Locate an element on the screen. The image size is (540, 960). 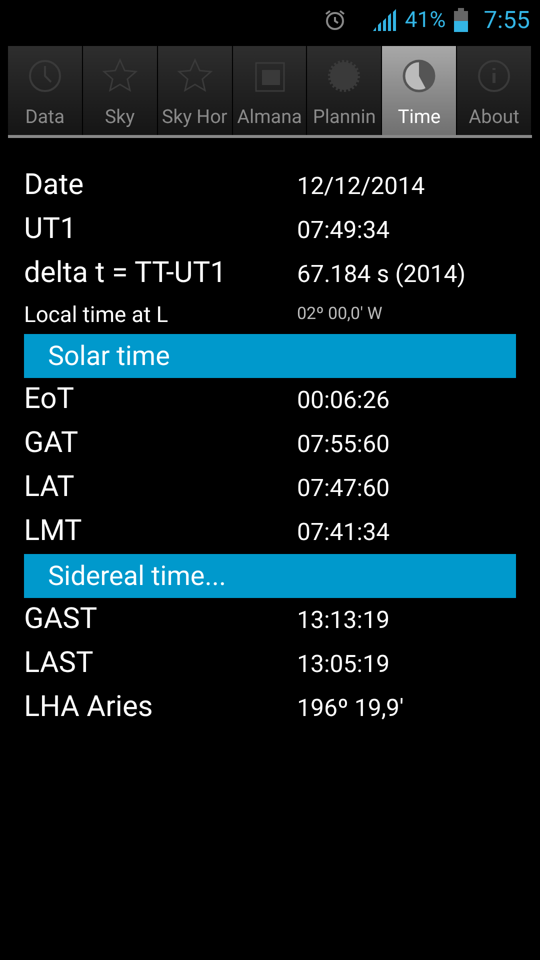
row-label: GAST is located at coordinates (61, 619).